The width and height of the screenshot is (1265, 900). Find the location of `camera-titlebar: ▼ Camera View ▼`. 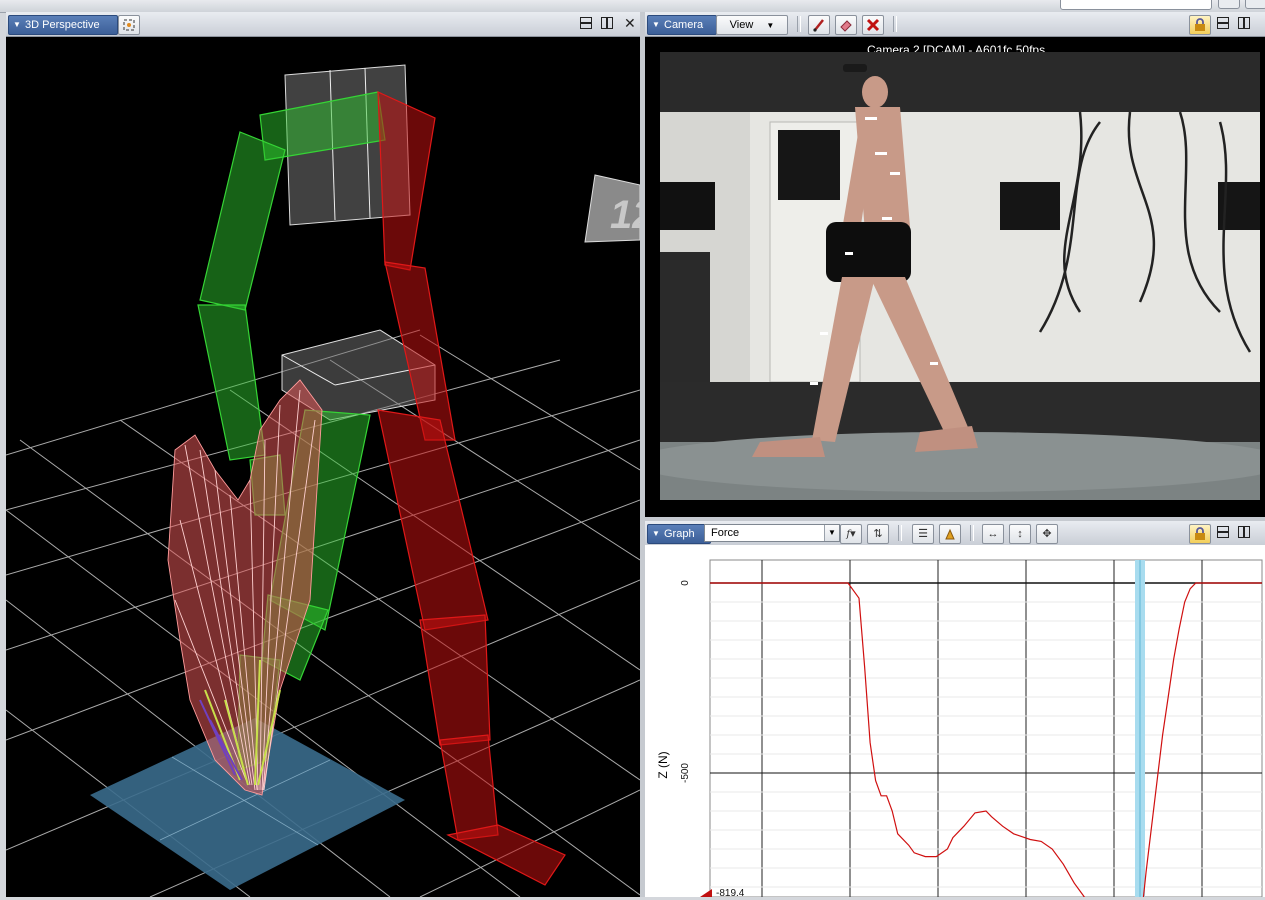

camera-titlebar: ▼ Camera View ▼ is located at coordinates (955, 24).